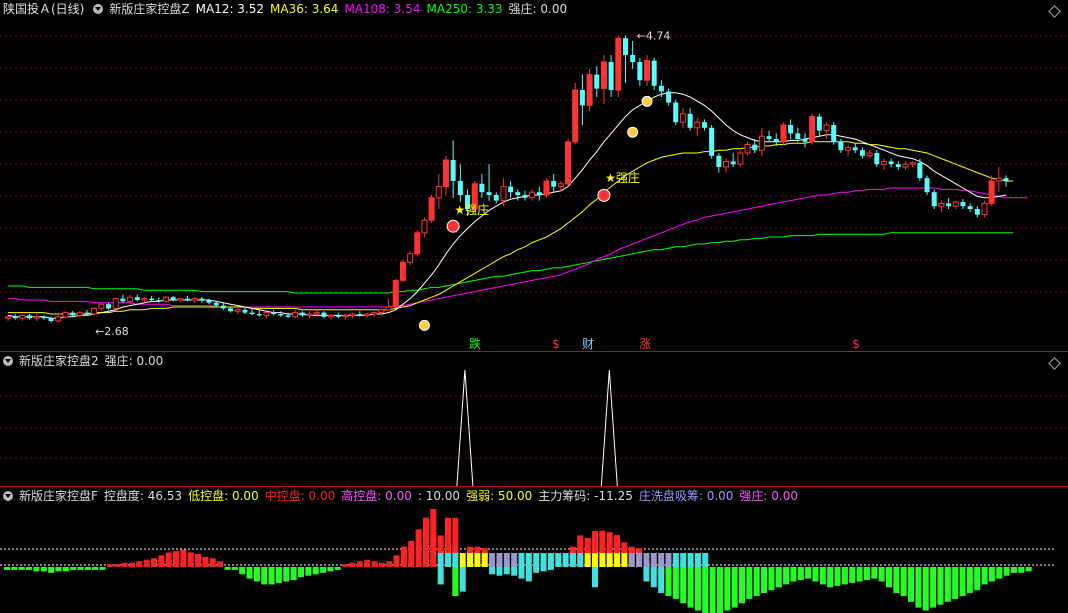 This screenshot has height=613, width=1068. What do you see at coordinates (425, 546) in the screenshot?
I see `high-control-bar` at bounding box center [425, 546].